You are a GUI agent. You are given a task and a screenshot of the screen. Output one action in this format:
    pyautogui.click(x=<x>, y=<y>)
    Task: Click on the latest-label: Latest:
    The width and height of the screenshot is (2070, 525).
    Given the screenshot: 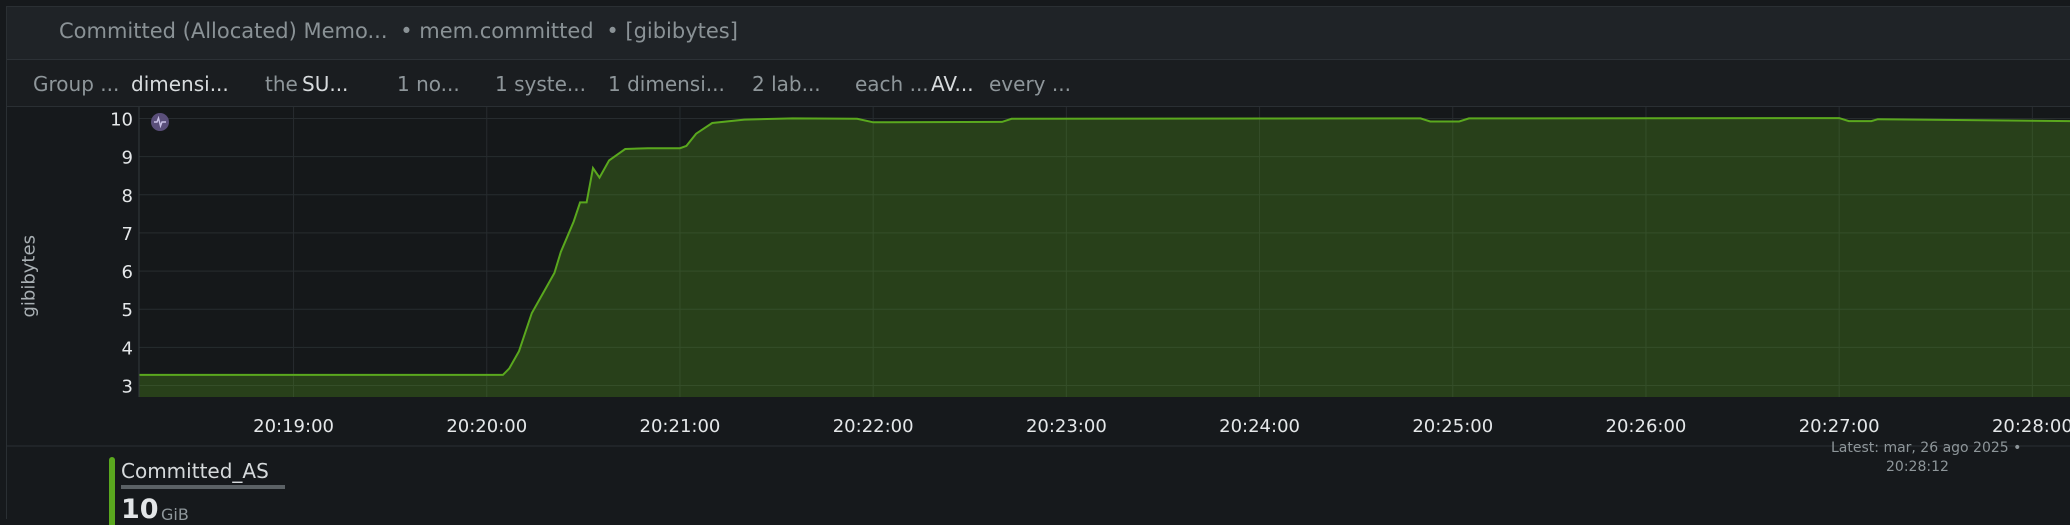 What is the action you would take?
    pyautogui.click(x=1855, y=448)
    